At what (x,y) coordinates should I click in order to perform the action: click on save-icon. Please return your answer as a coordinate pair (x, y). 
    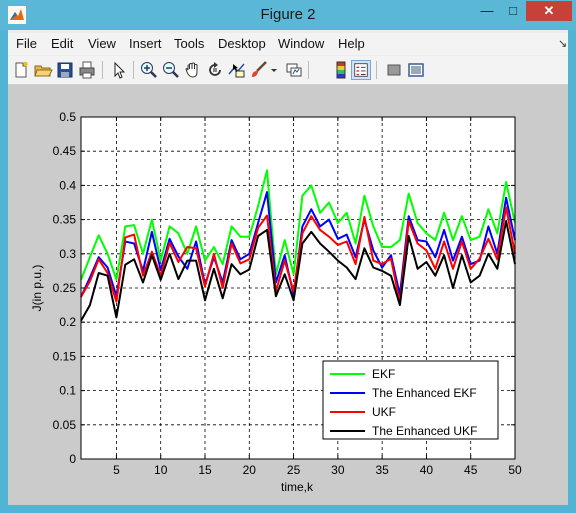
    Looking at the image, I should click on (65, 70).